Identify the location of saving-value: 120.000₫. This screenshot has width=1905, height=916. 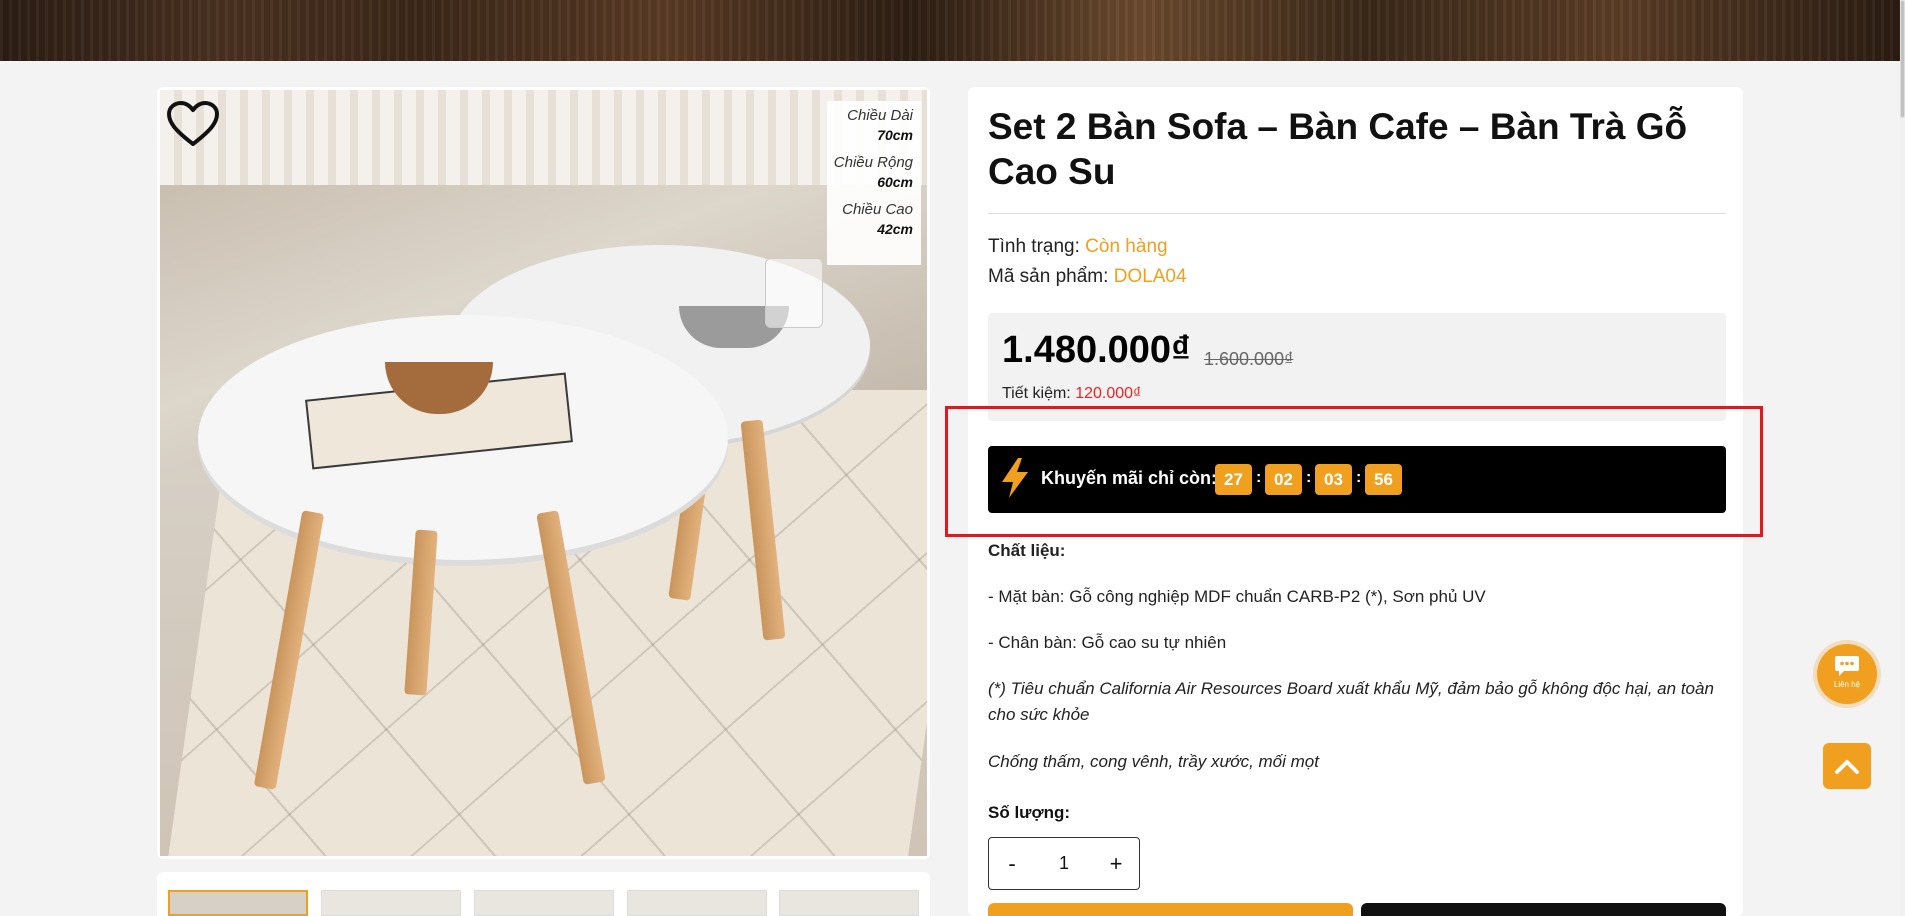
(1108, 393).